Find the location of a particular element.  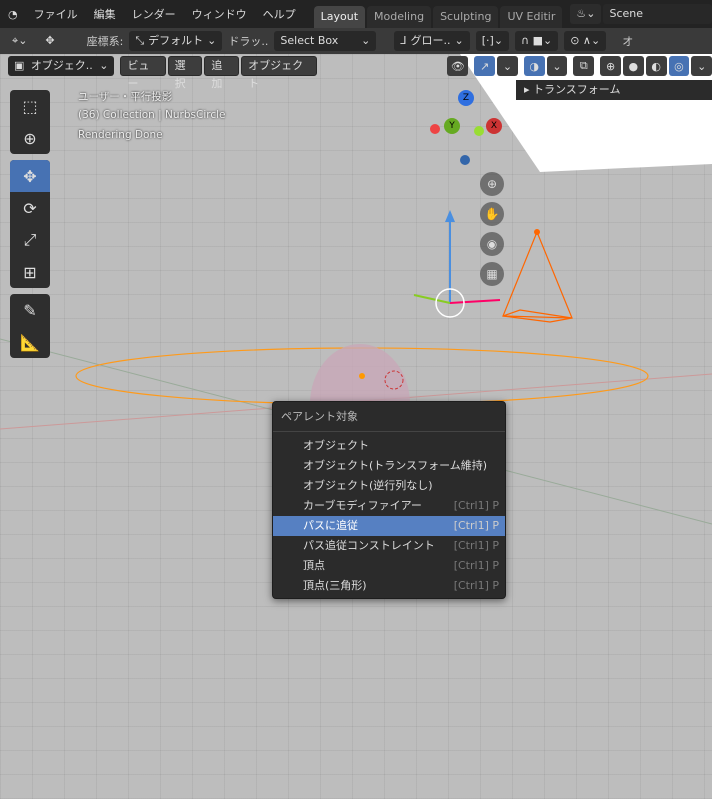

rotate-icon: ⟳ is located at coordinates (30, 208).